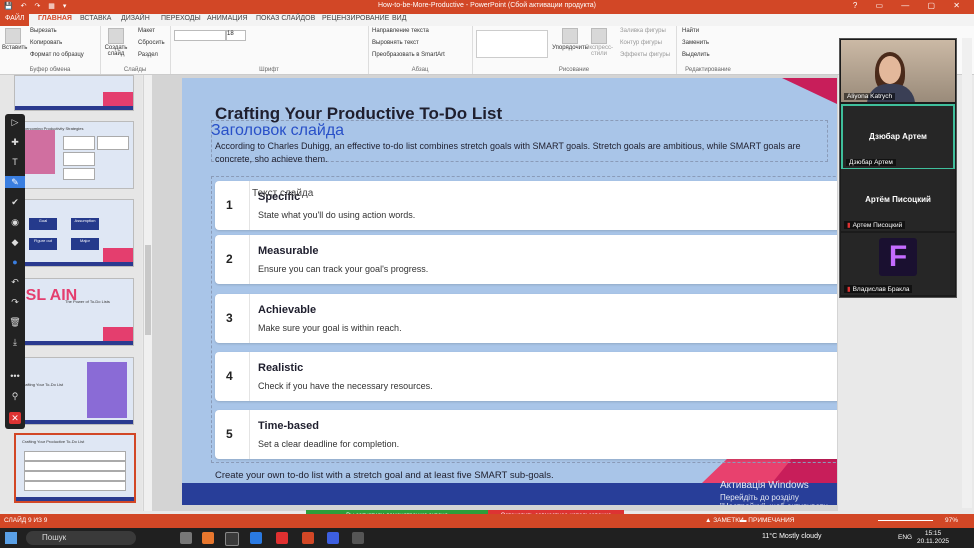 The height and width of the screenshot is (548, 974). I want to click on shape-effects-button: Эффекты фигуры, so click(645, 55).